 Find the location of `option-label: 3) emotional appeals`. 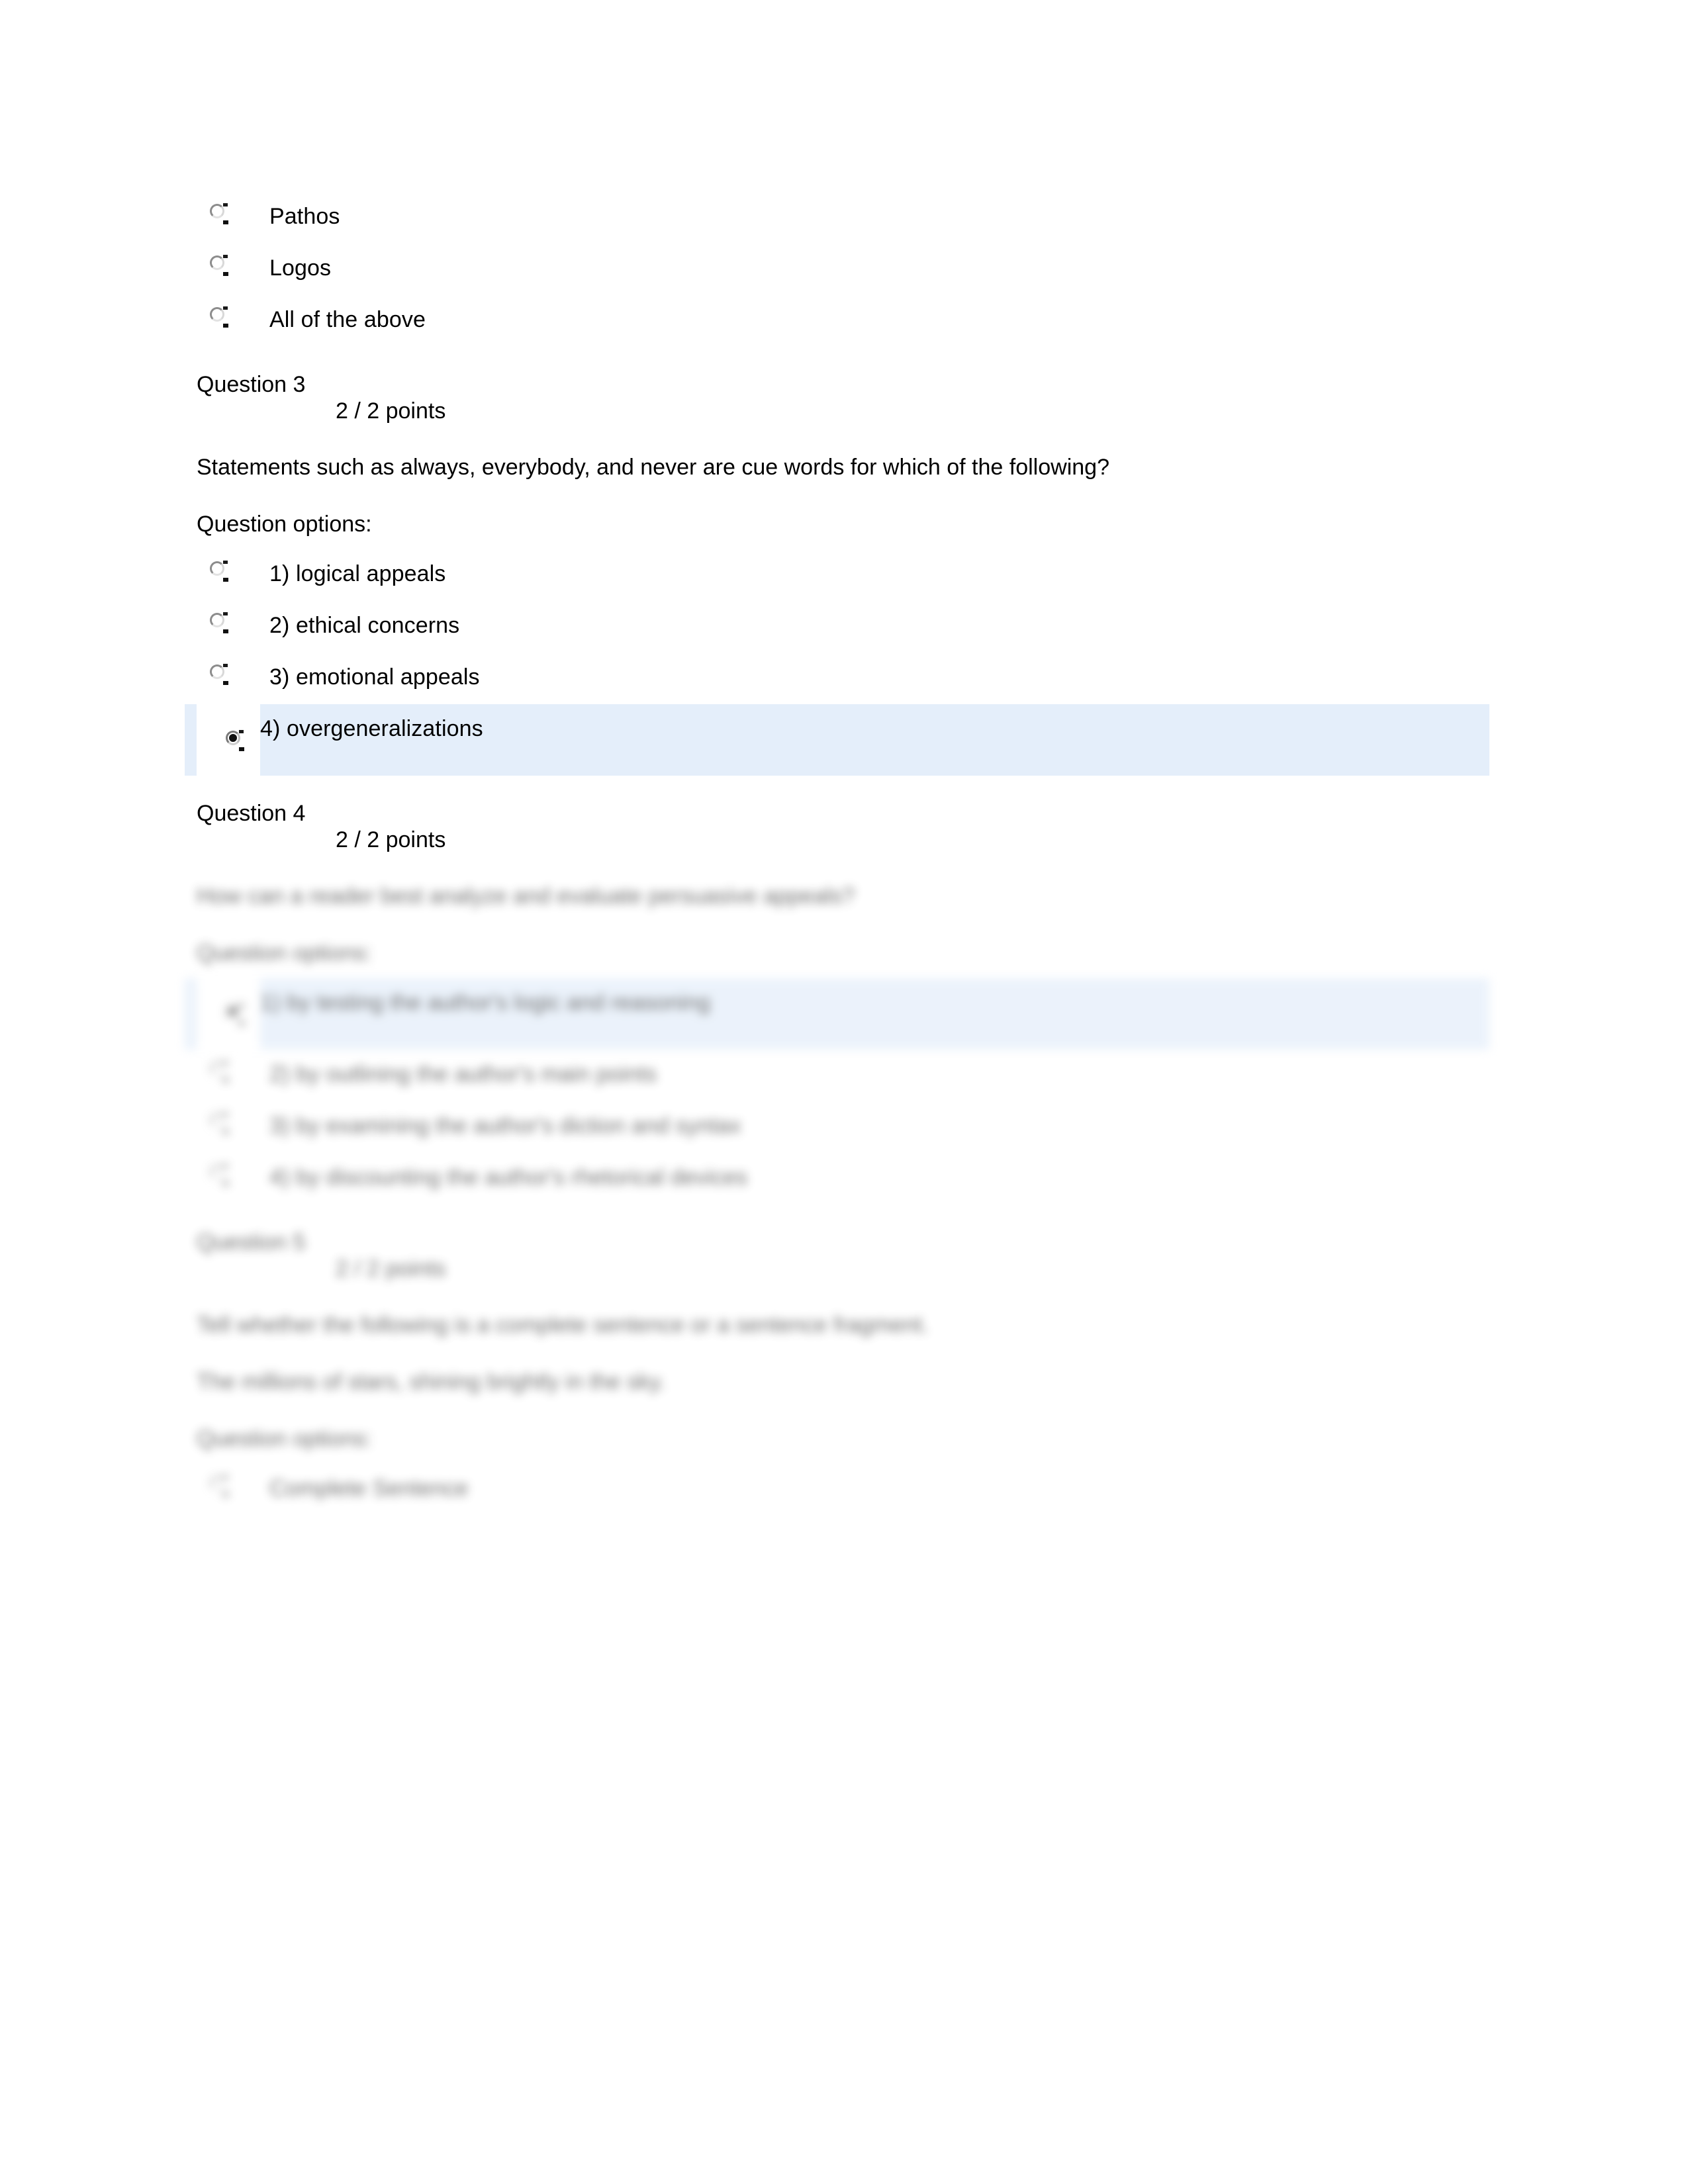

option-label: 3) emotional appeals is located at coordinates (374, 677).